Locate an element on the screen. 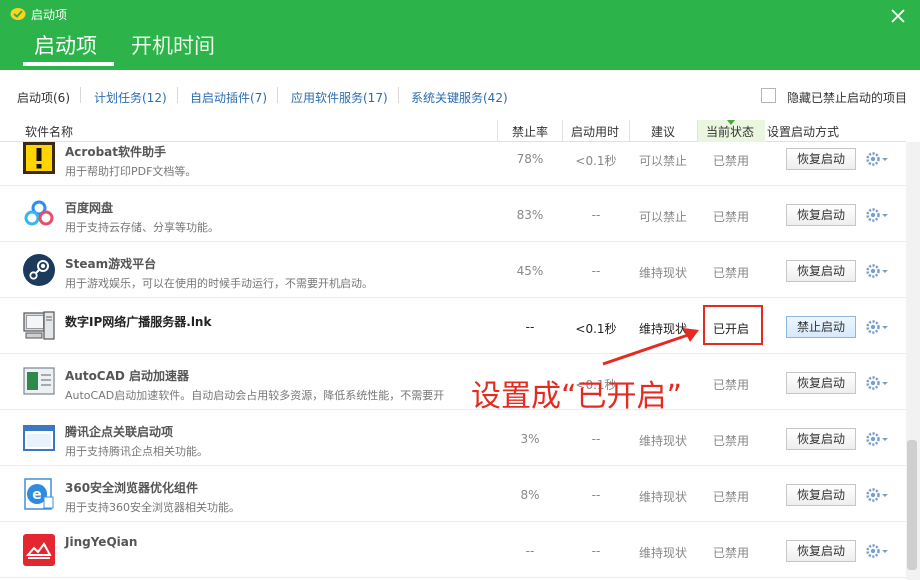  disable-rate: 8% is located at coordinates (530, 495).